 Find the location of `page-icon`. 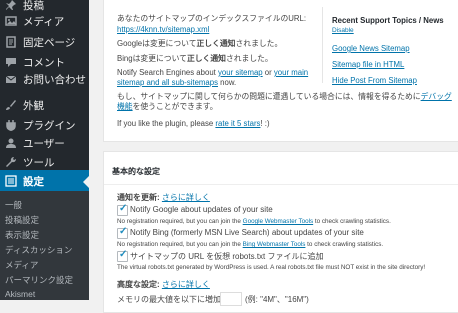

page-icon is located at coordinates (11, 42).